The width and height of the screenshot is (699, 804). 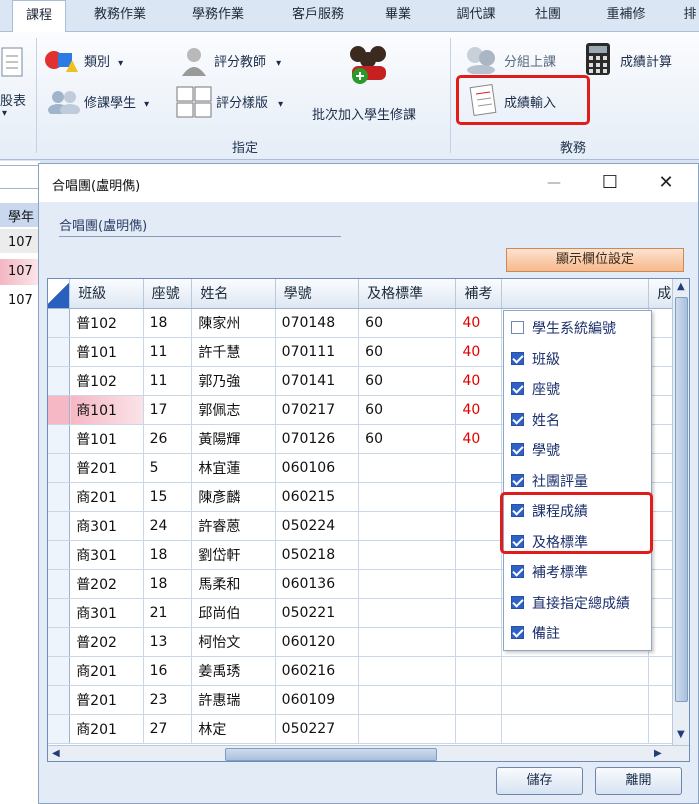 I want to click on tab-course: 課程, so click(x=39, y=16).